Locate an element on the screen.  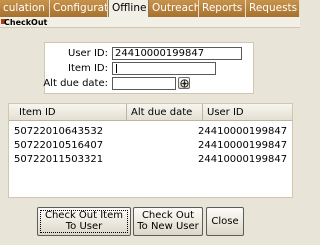
item-id-label: Item ID: is located at coordinates (88, 68).